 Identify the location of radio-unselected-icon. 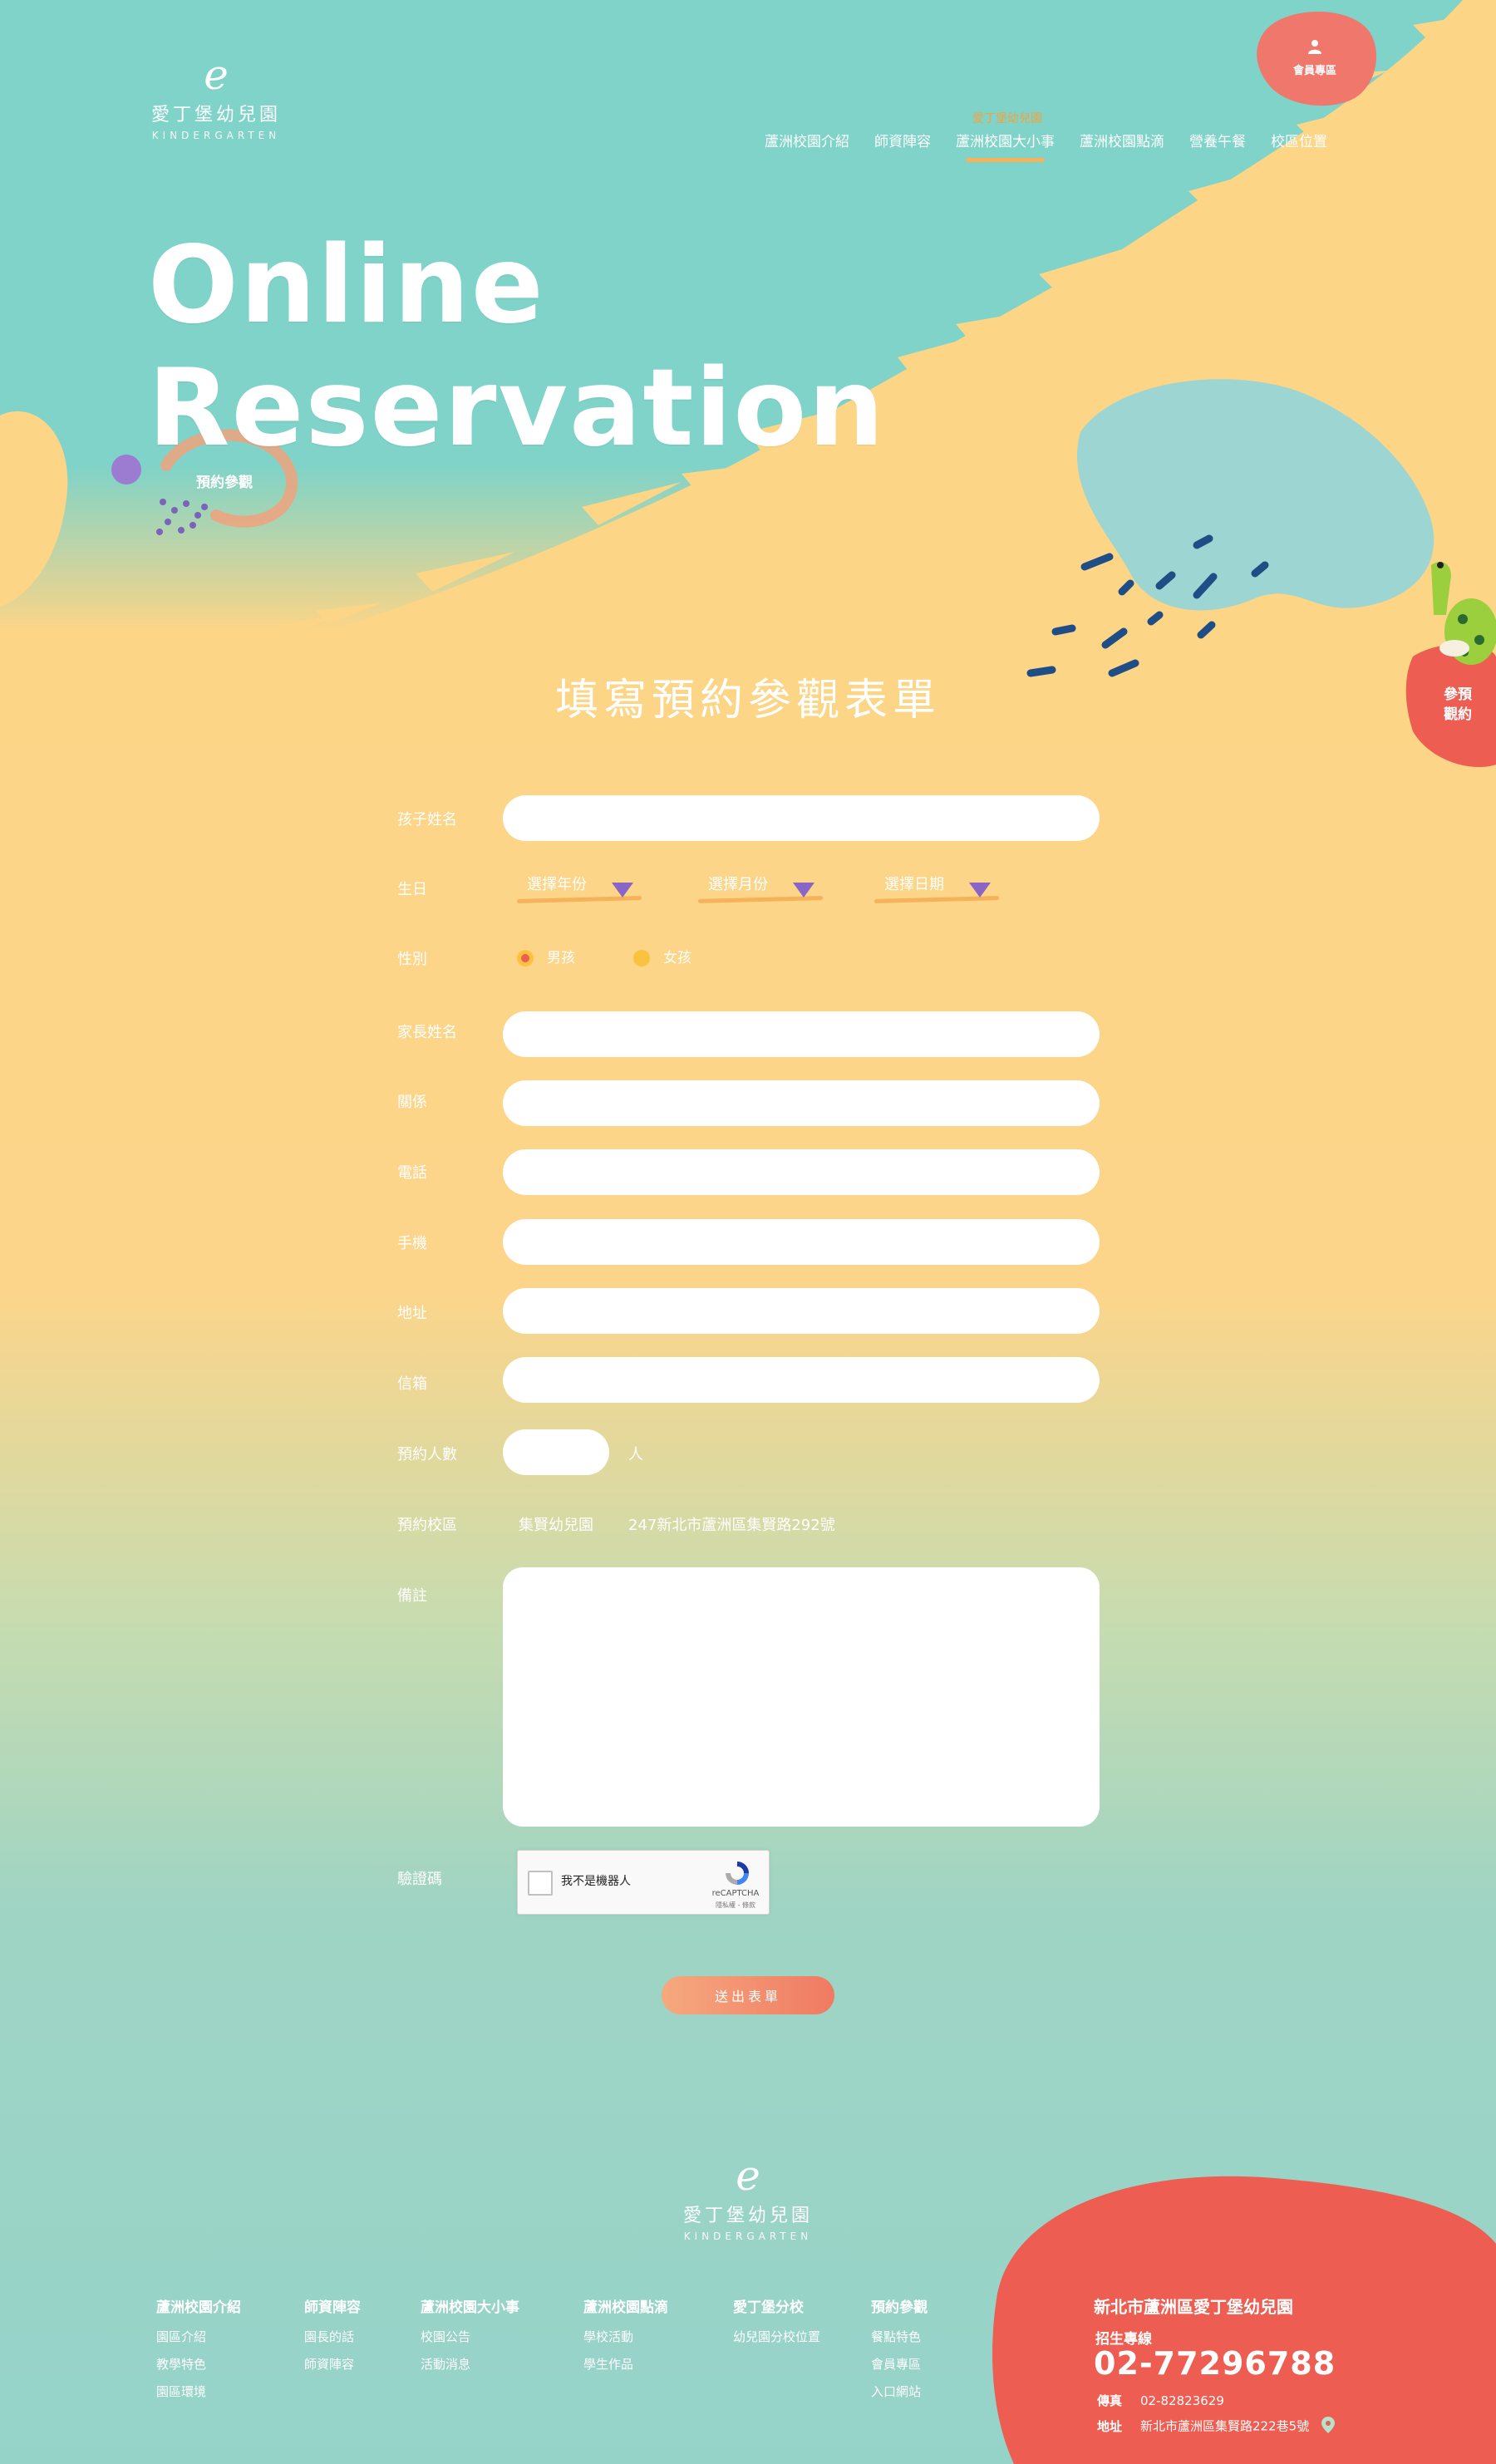
(641, 958).